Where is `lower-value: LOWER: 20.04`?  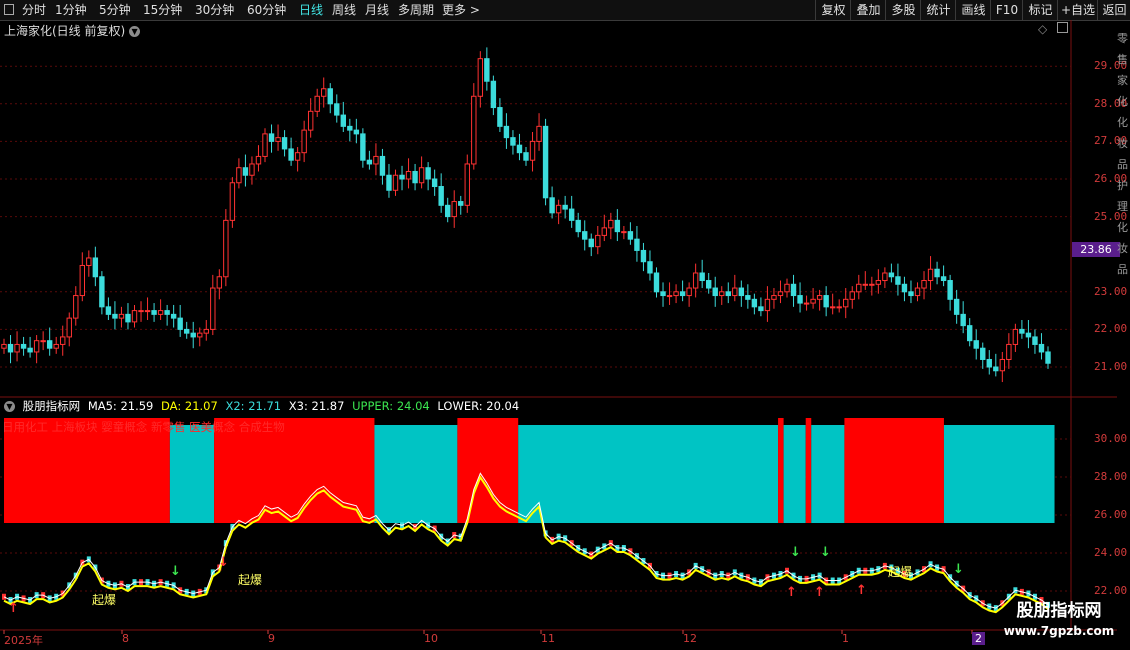 lower-value: LOWER: 20.04 is located at coordinates (478, 406).